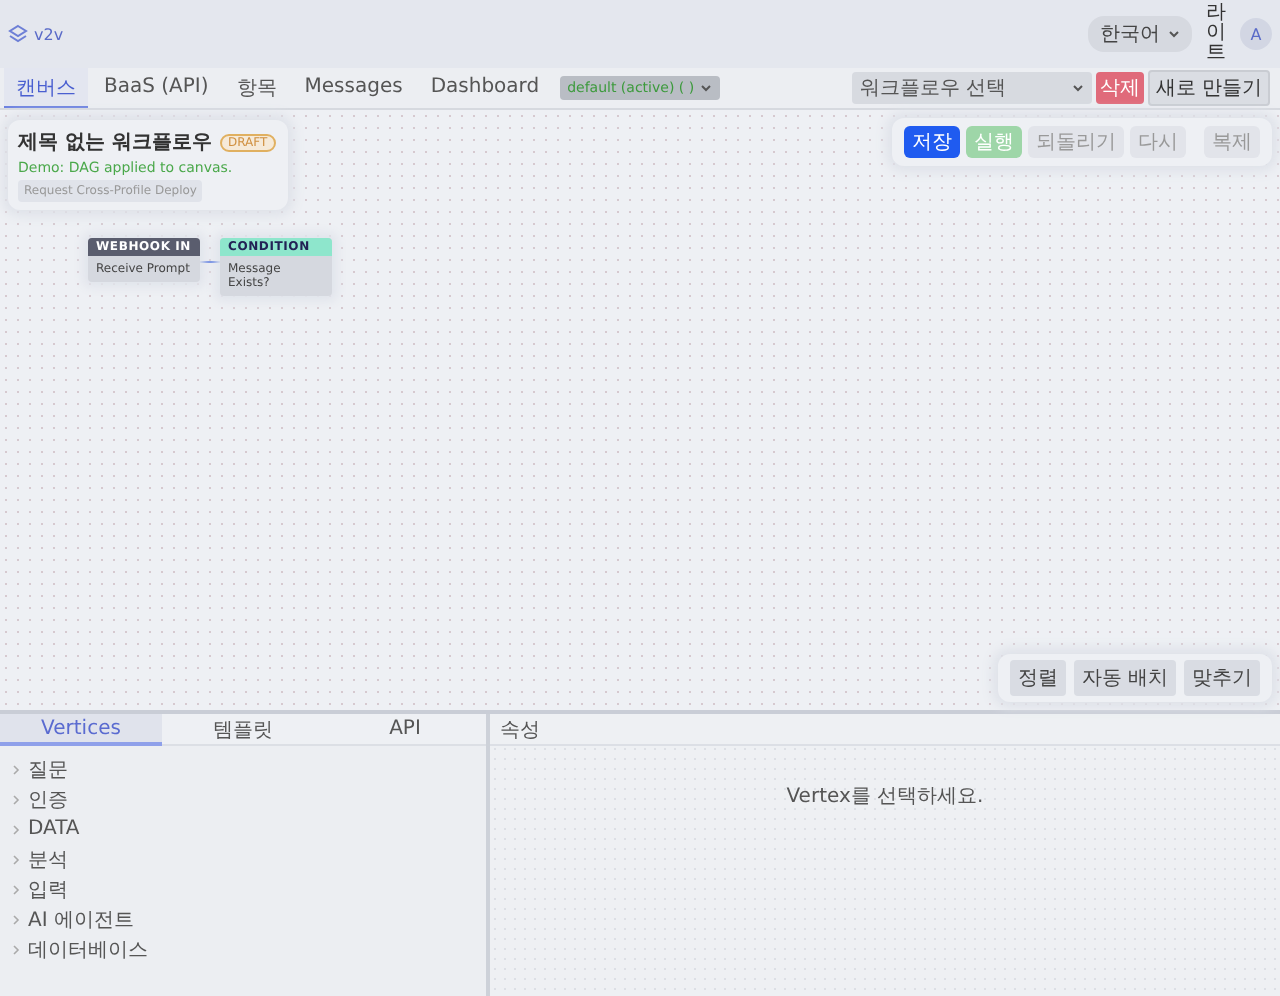 This screenshot has height=996, width=1280. Describe the element at coordinates (49, 34) in the screenshot. I see `app-name: v2v` at that location.